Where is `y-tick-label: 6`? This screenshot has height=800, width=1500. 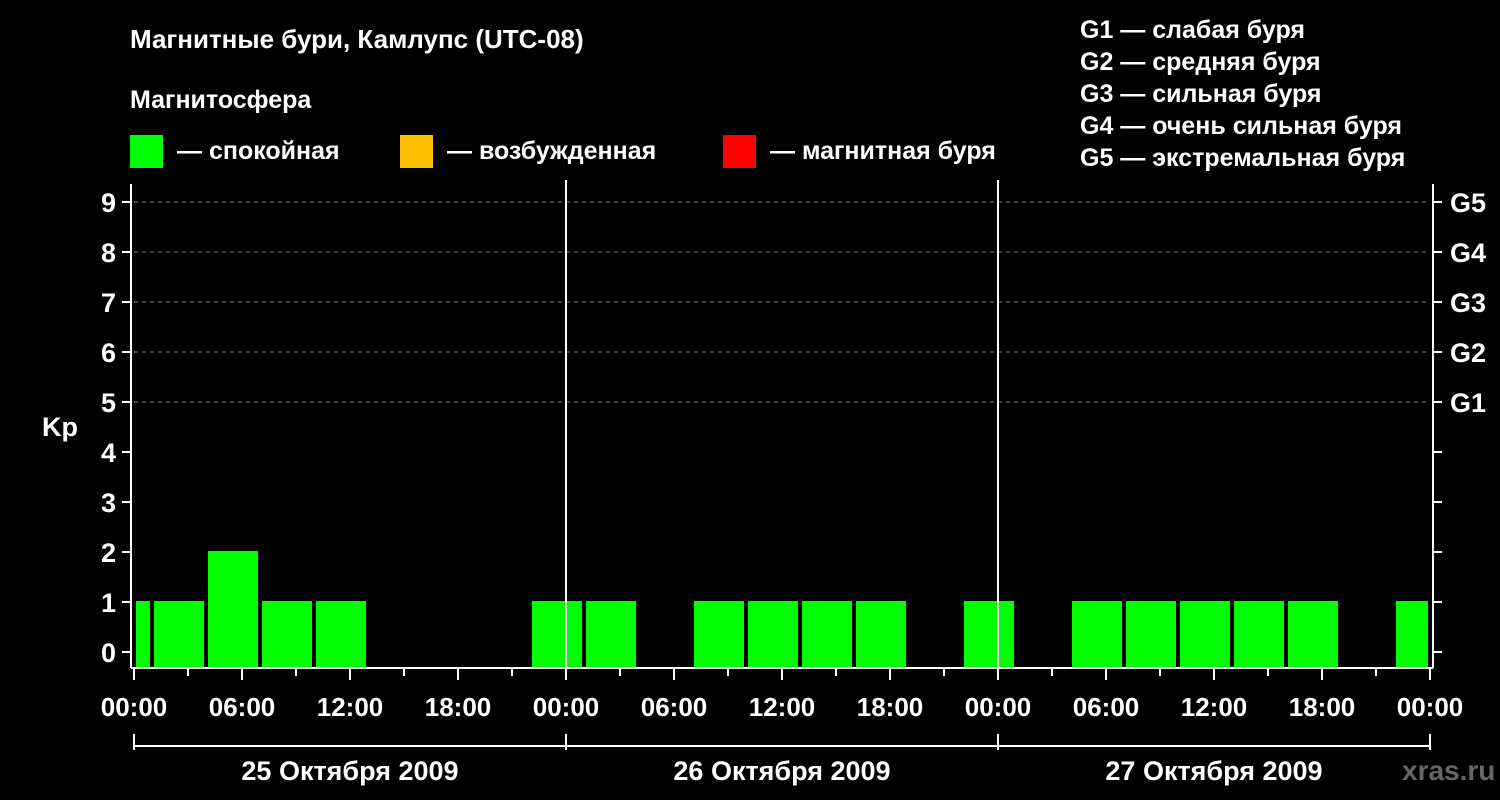 y-tick-label: 6 is located at coordinates (108, 353).